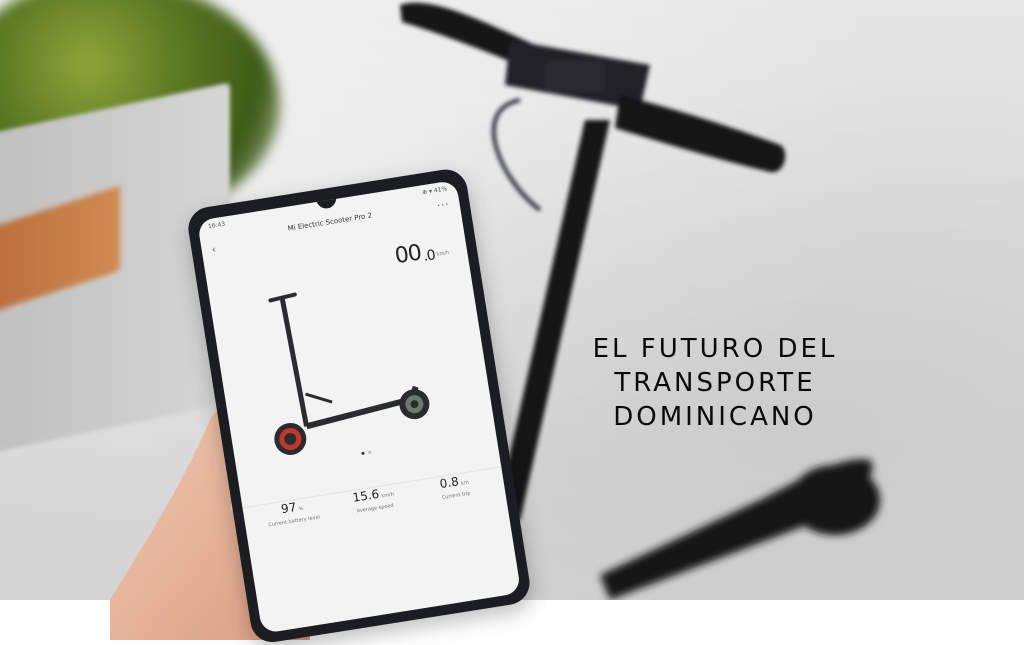  I want to click on stat-battery-value: 97, so click(289, 508).